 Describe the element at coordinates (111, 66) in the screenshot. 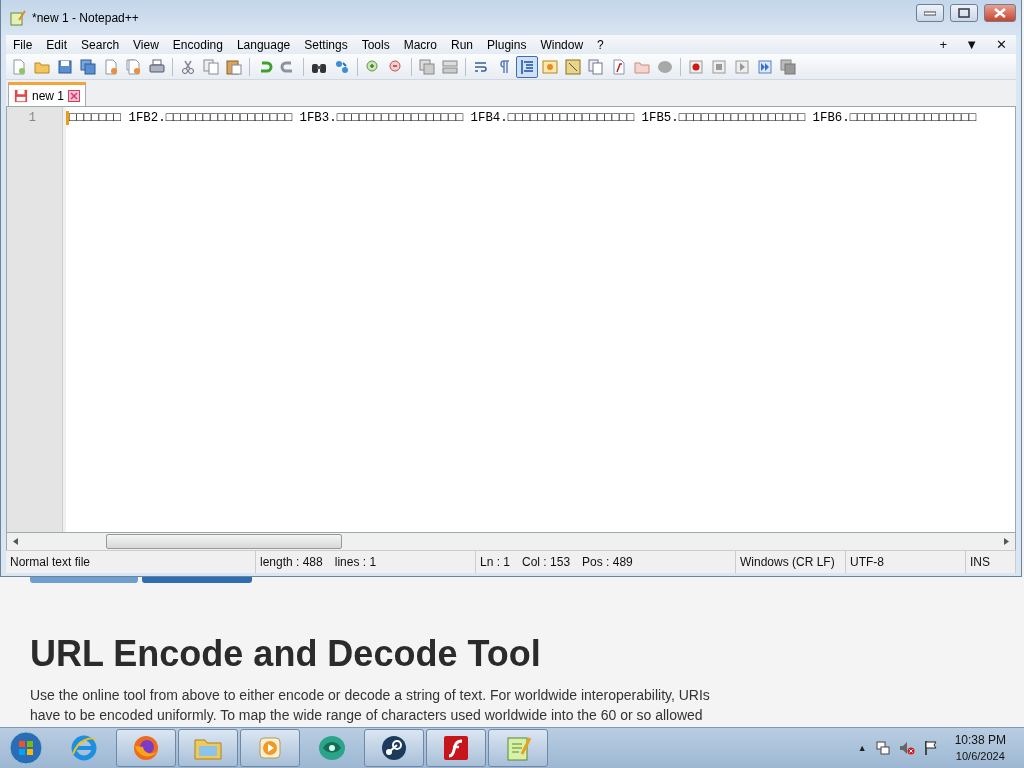

I see `close-file-icon` at that location.